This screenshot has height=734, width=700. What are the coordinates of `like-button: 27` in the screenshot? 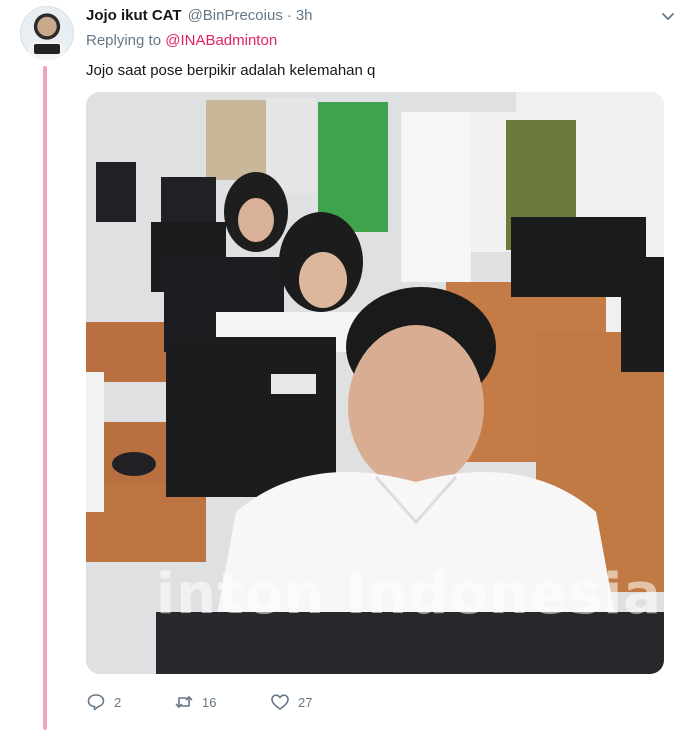 It's located at (305, 702).